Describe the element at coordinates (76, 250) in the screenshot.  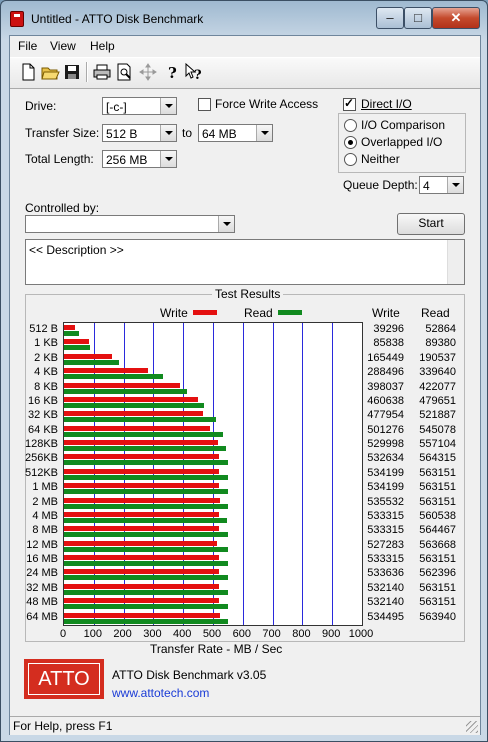
I see `description-text: << Description >>` at that location.